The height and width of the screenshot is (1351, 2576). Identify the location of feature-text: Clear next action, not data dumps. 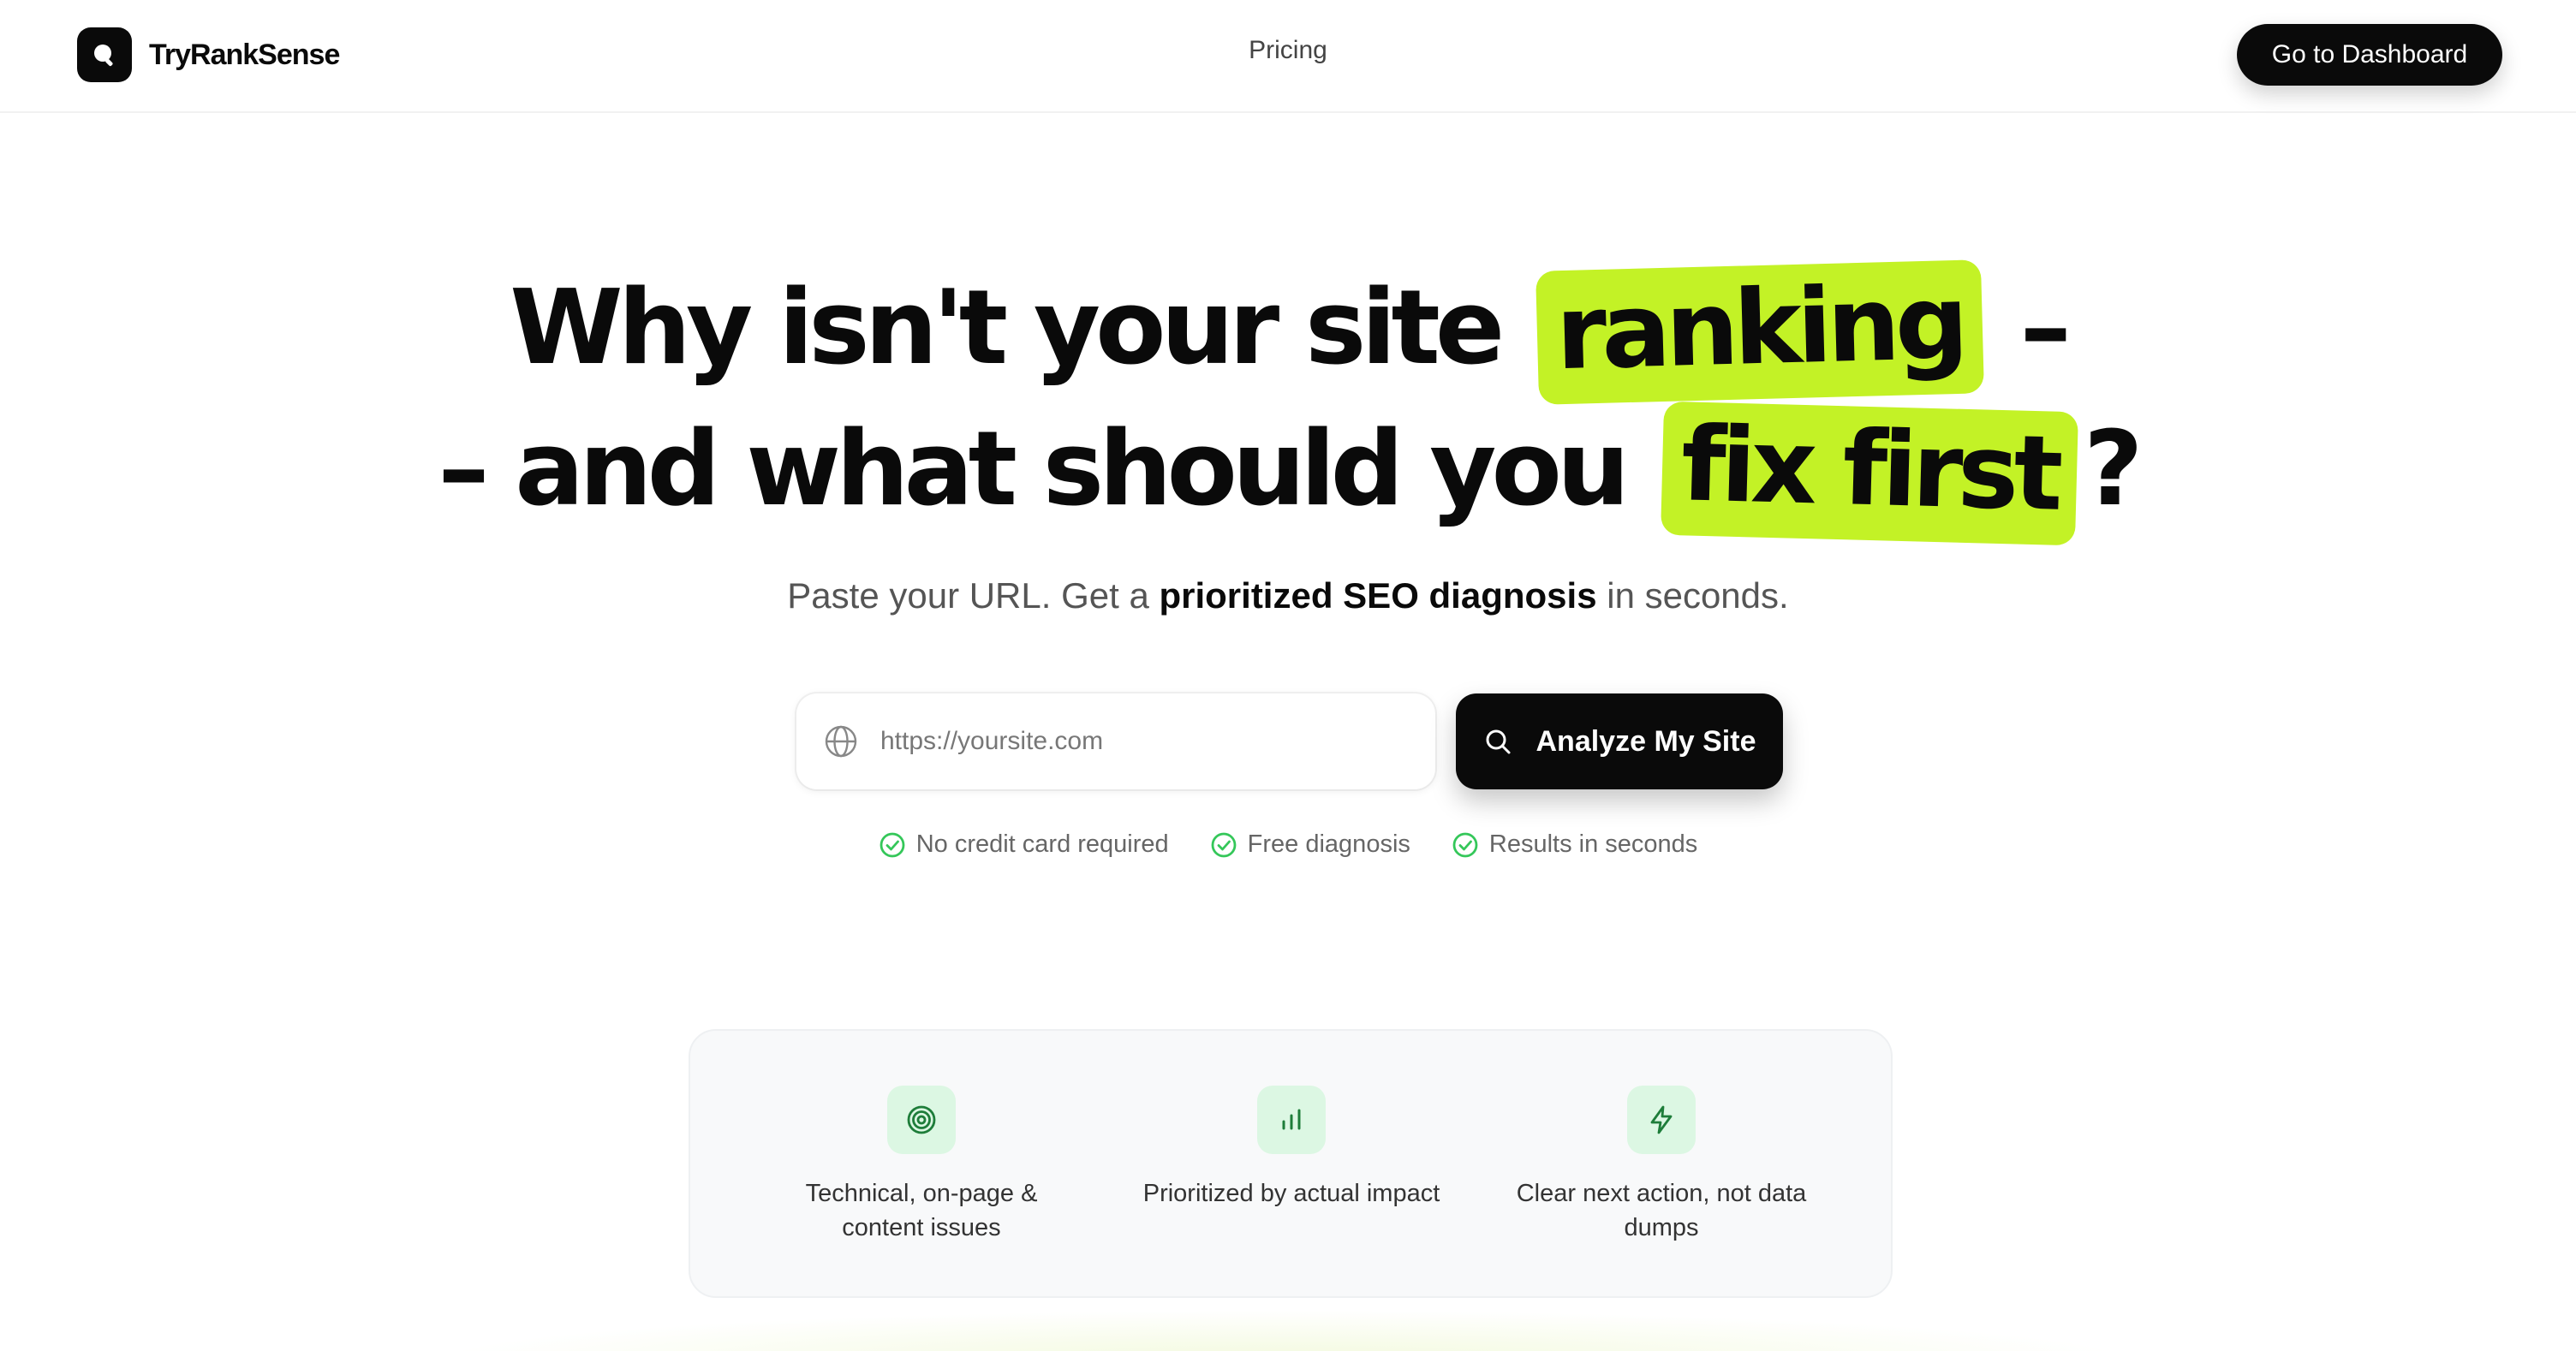
(1661, 1210).